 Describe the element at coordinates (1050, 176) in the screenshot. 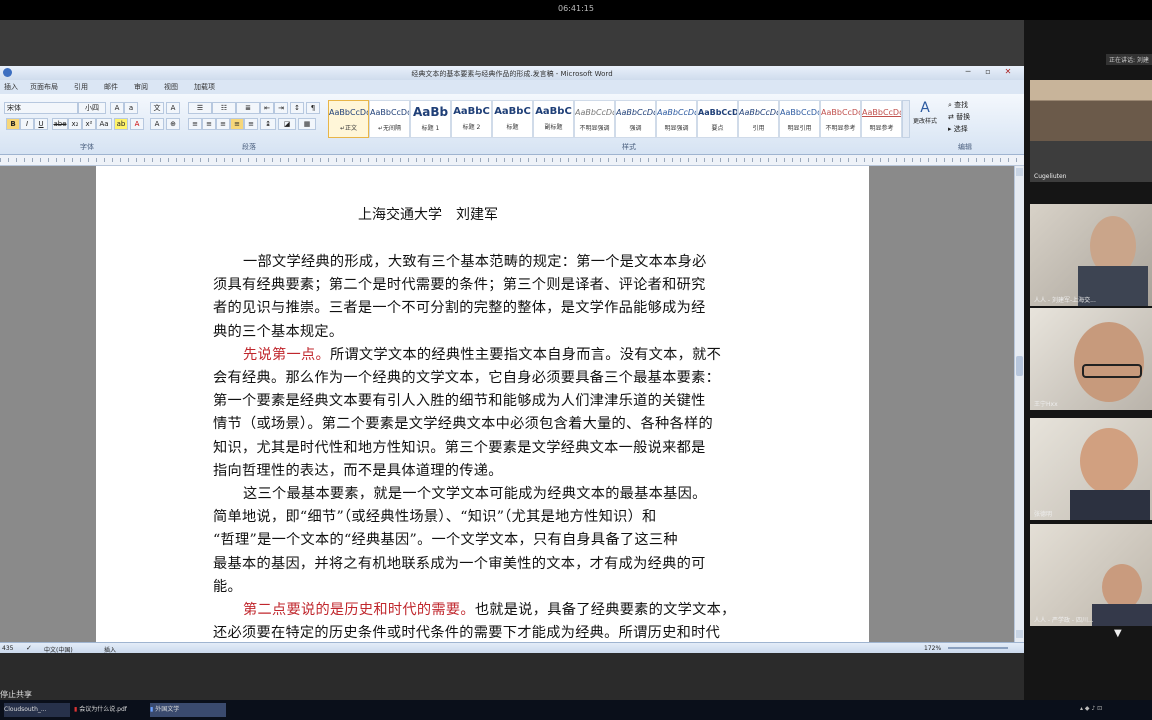

I see `participant-name: Cugeliuten` at that location.